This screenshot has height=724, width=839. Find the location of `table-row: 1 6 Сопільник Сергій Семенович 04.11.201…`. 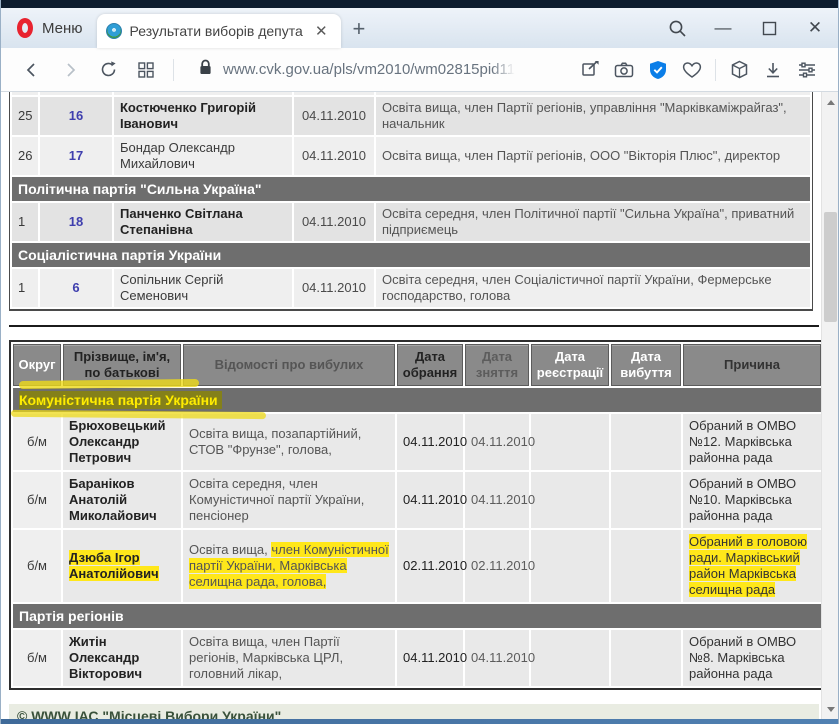

table-row: 1 6 Сопільник Сергій Семенович 04.11.201… is located at coordinates (411, 288).